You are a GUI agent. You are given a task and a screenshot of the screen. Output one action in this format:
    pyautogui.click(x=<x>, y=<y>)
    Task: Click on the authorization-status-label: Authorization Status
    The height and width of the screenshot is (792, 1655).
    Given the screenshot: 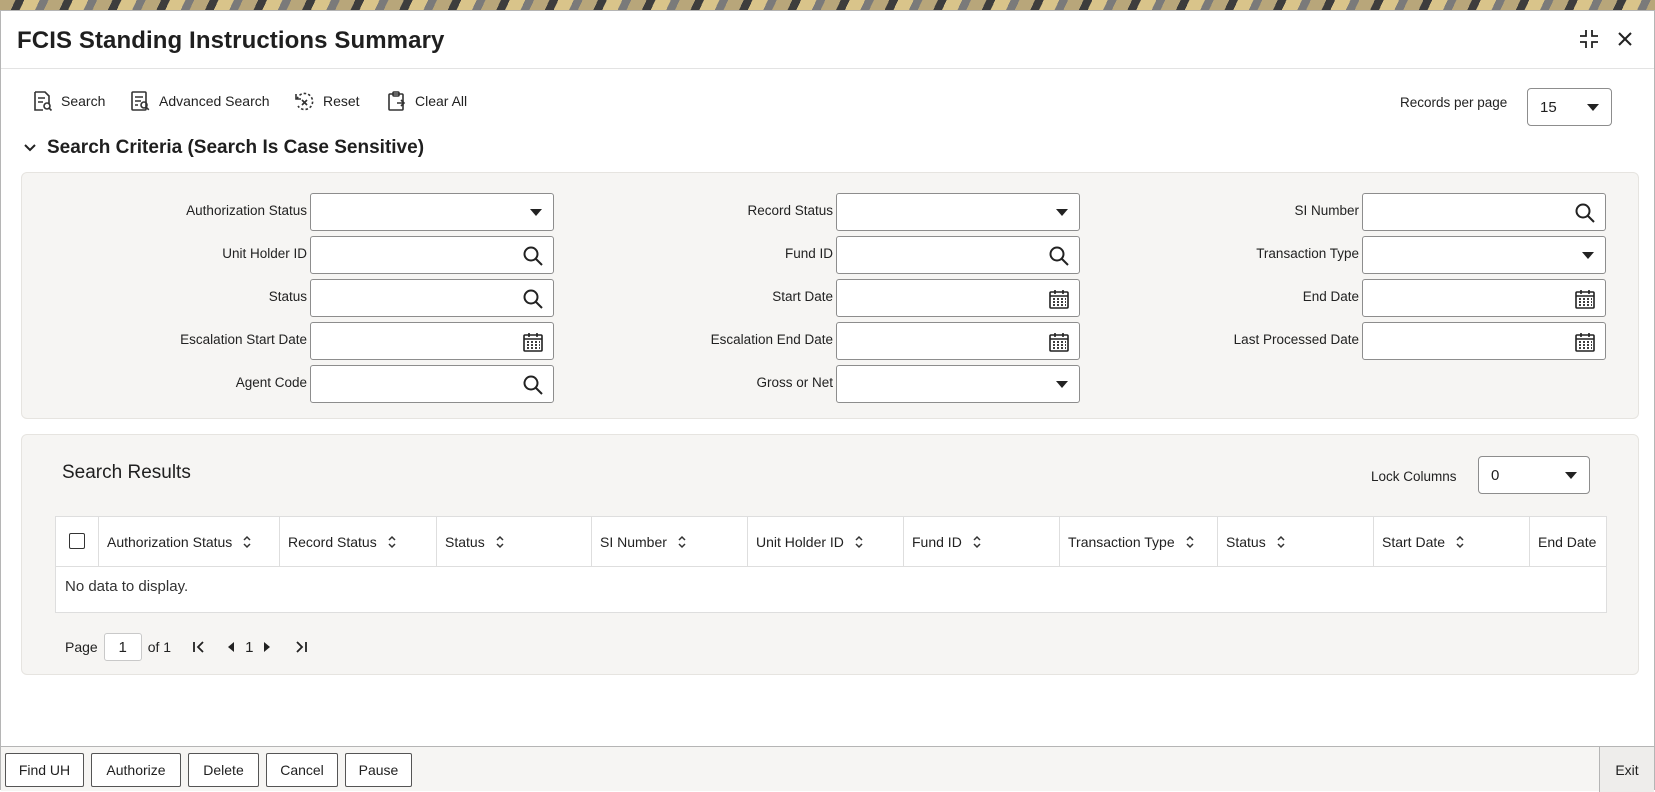 What is the action you would take?
    pyautogui.click(x=246, y=210)
    